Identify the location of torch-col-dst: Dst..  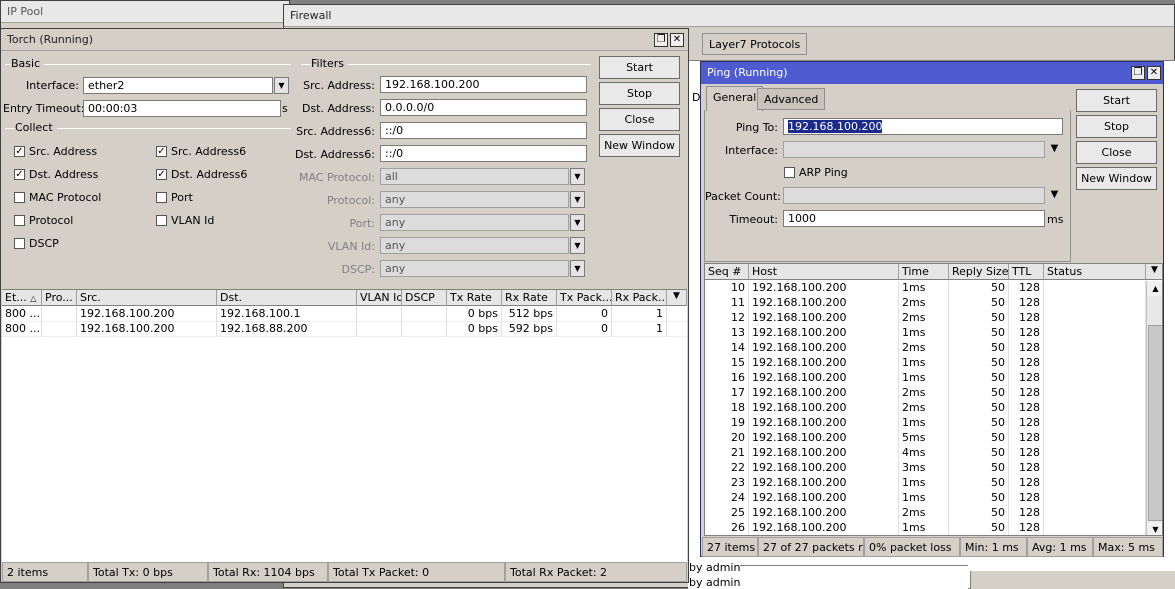
(287, 298).